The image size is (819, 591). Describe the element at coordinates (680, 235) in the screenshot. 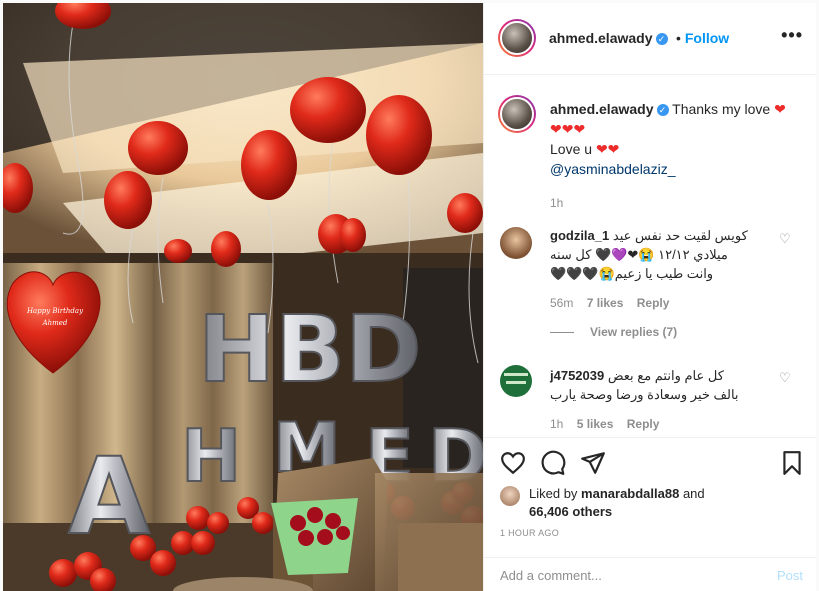

I see `comment-text: كويس لقيت حد نفس عيد` at that location.